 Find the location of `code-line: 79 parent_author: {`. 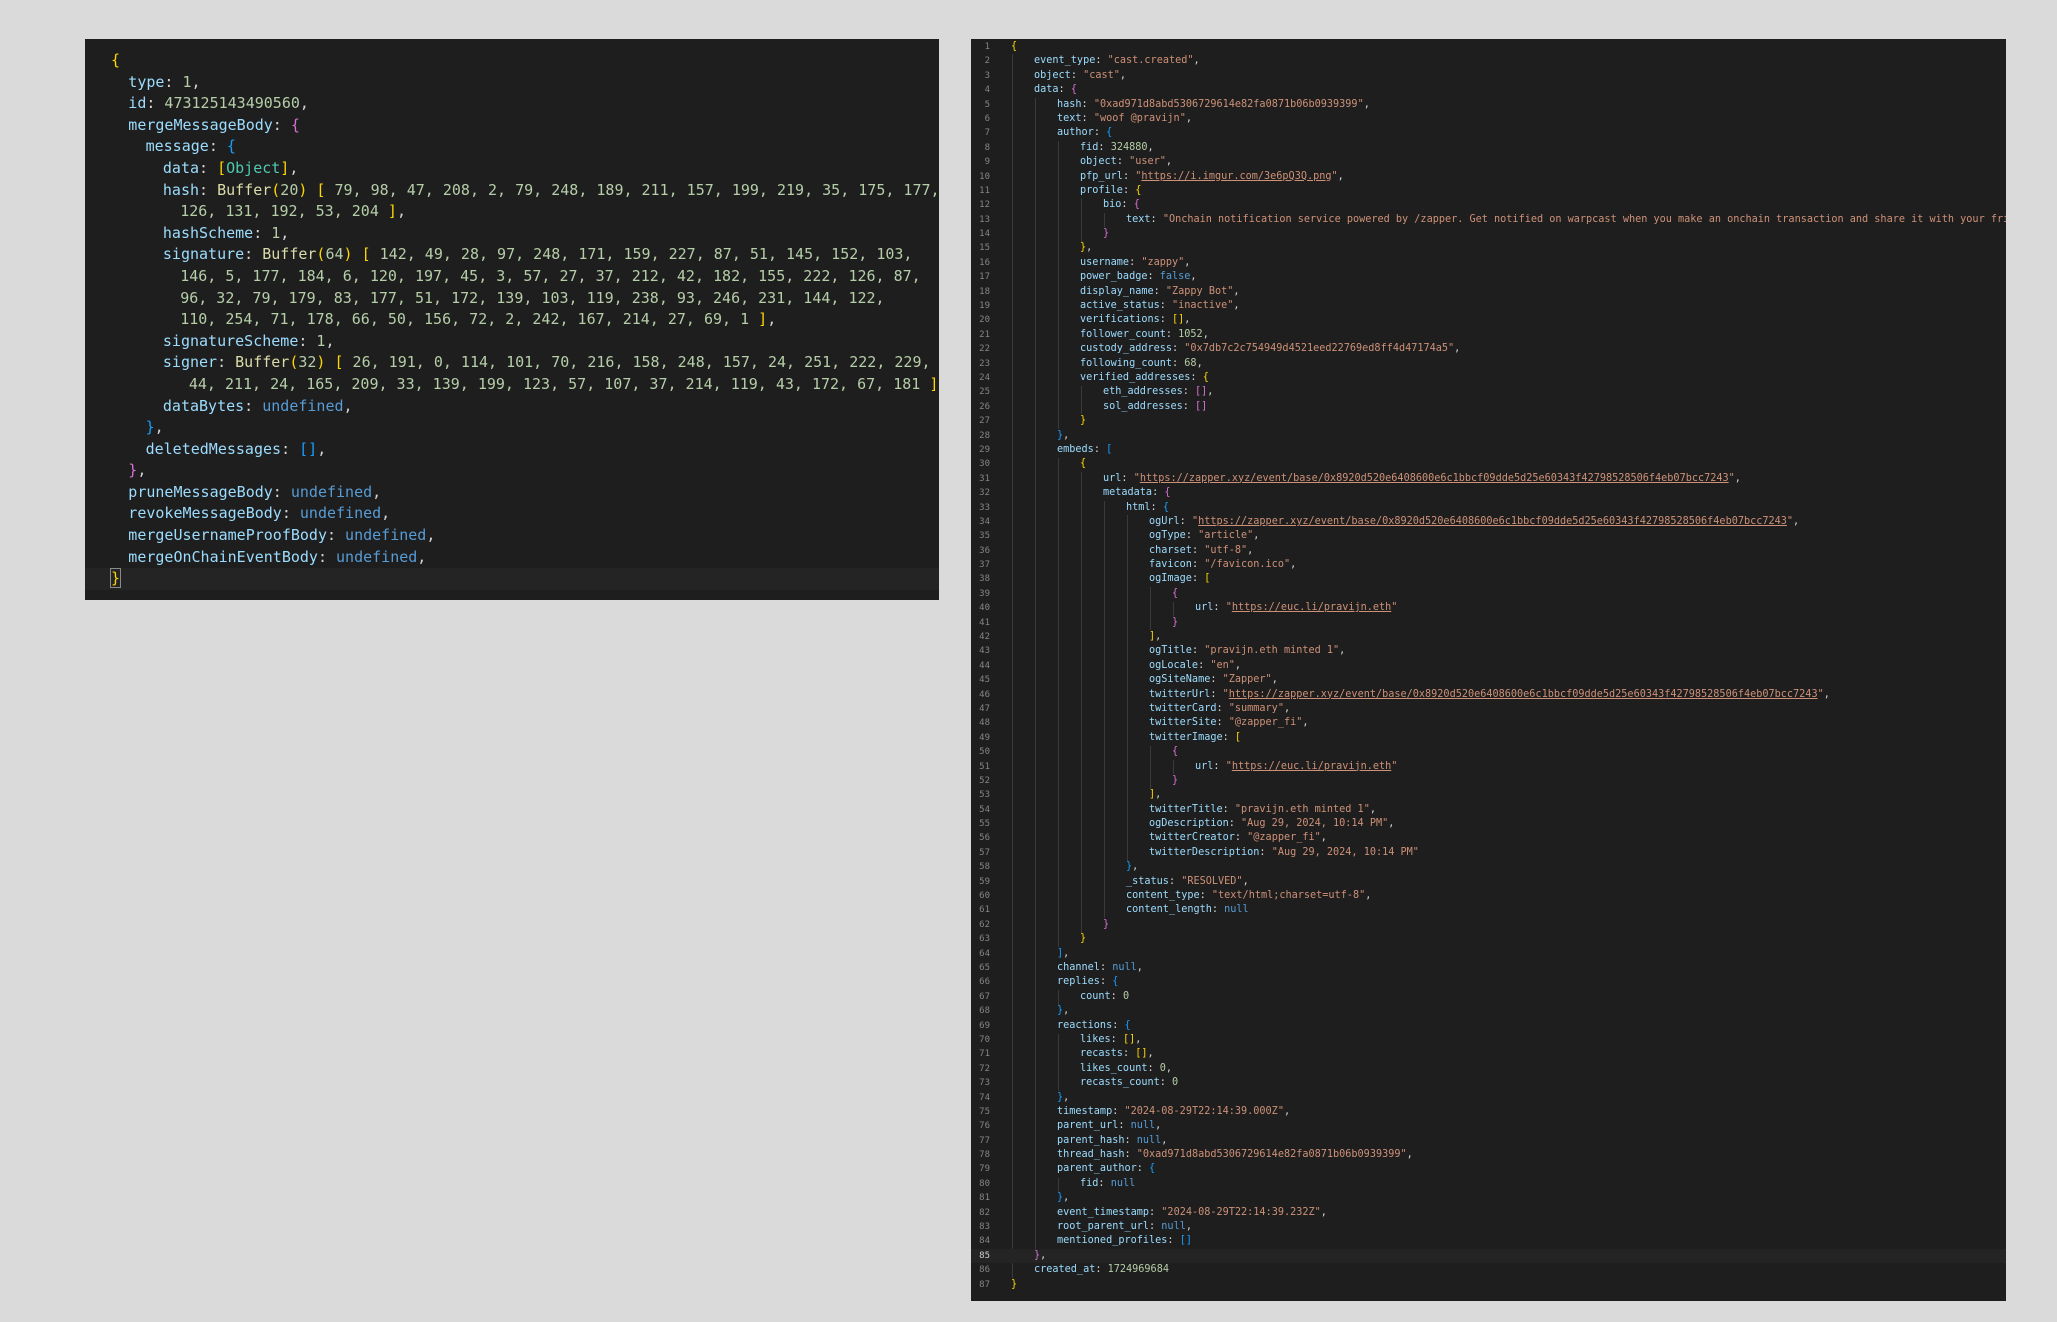

code-line: 79 parent_author: { is located at coordinates (1488, 1169).